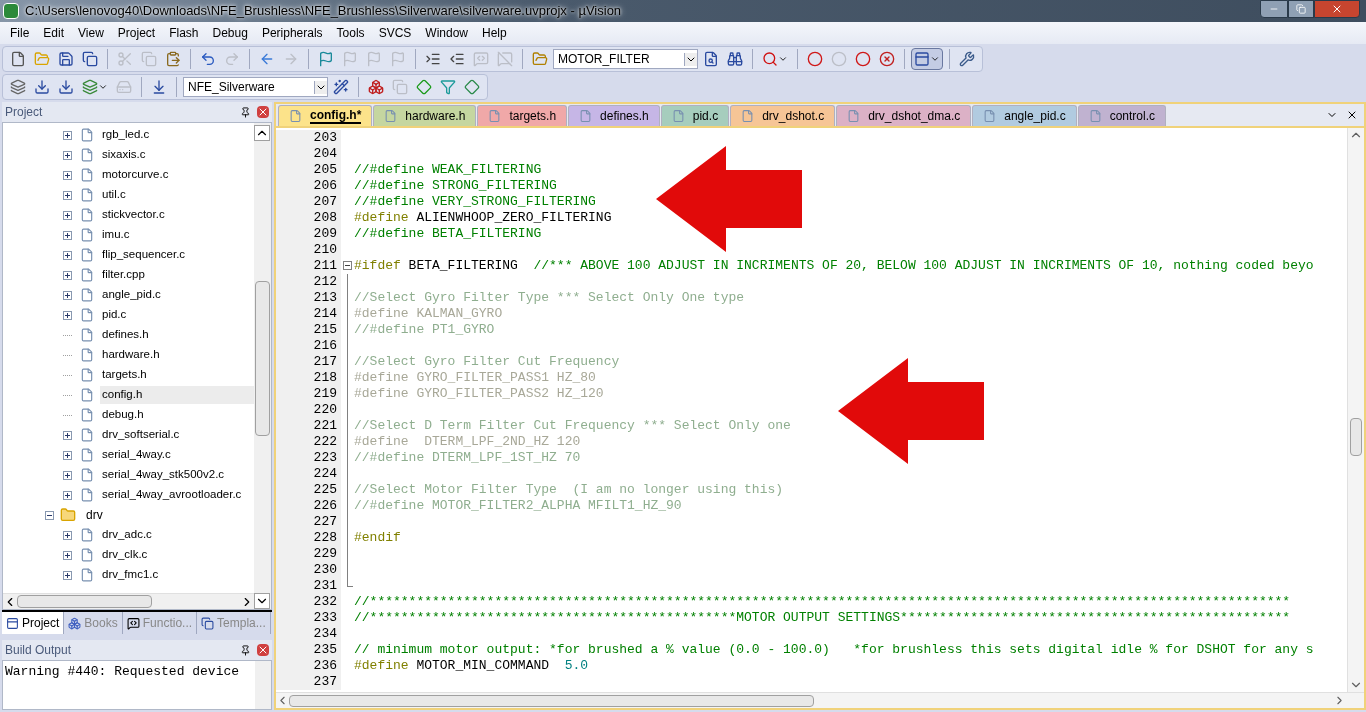 This screenshot has width=1366, height=712. What do you see at coordinates (325, 250) in the screenshot?
I see `line-number: 210` at bounding box center [325, 250].